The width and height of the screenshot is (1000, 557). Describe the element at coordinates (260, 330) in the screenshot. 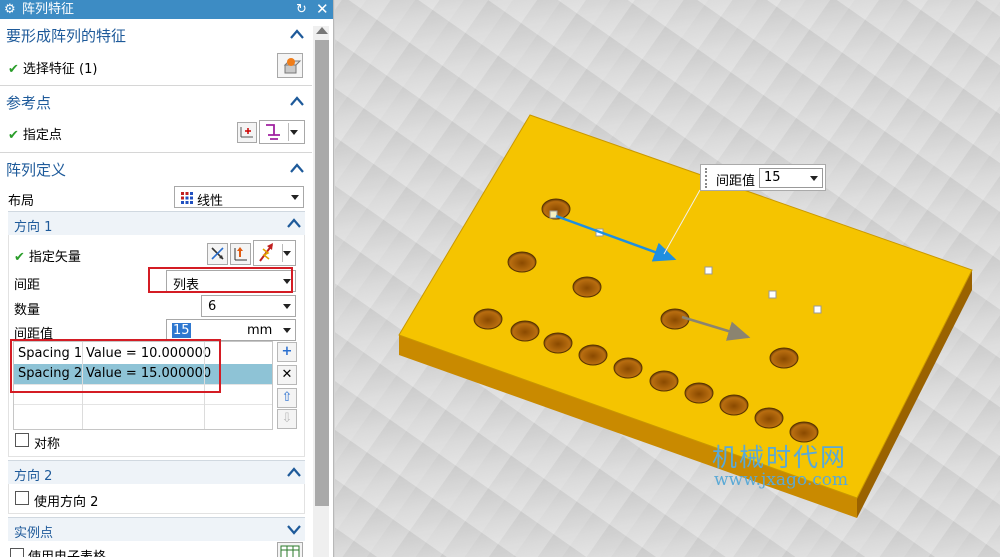

I see `pitch-unit: mm` at that location.